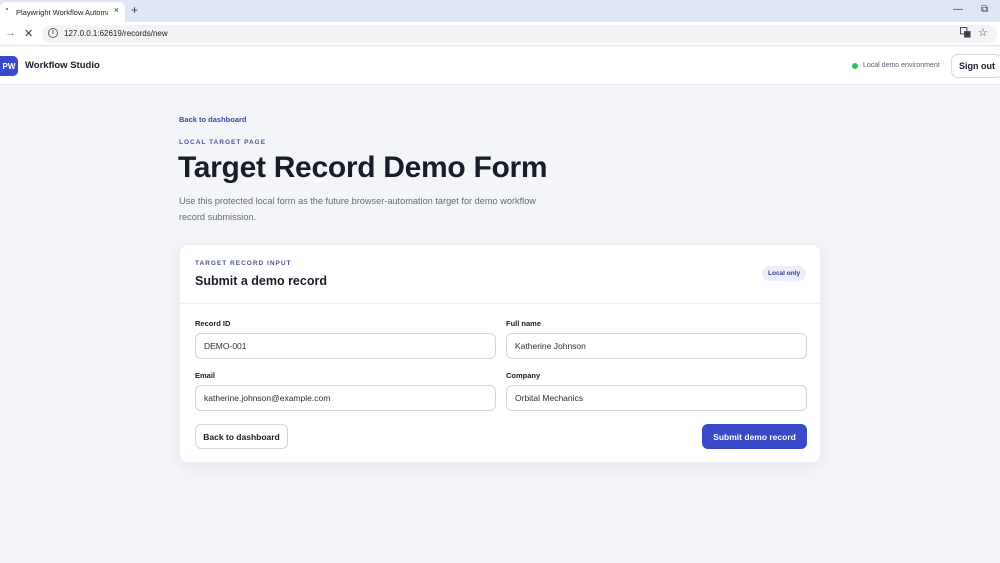  What do you see at coordinates (500, 11) in the screenshot?
I see `browser-tab-bar: Playwright Workflow Automati × + — ⧉` at bounding box center [500, 11].